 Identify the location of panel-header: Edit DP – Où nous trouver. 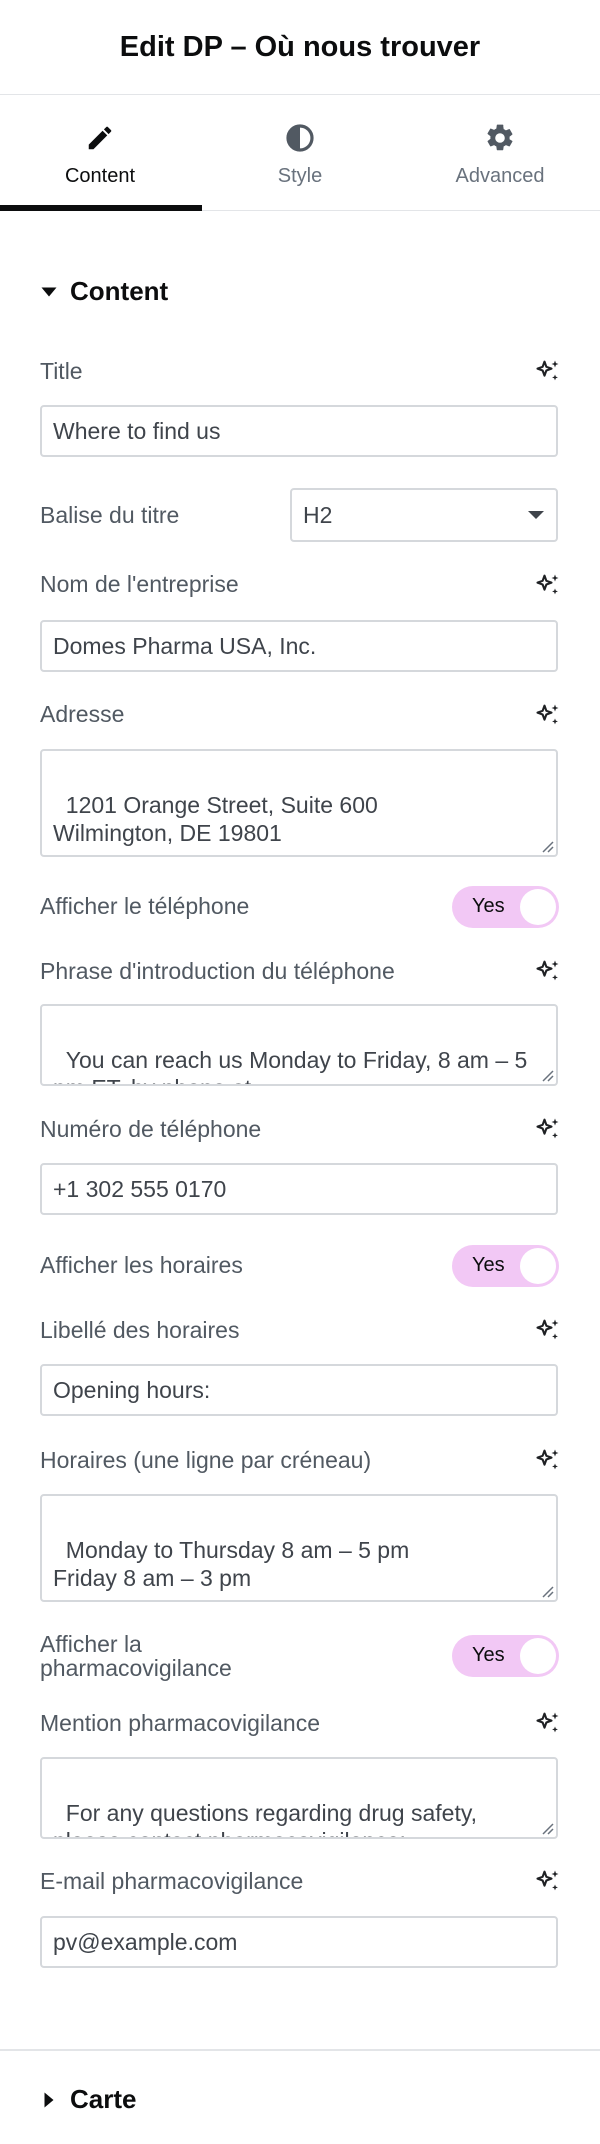
(300, 47).